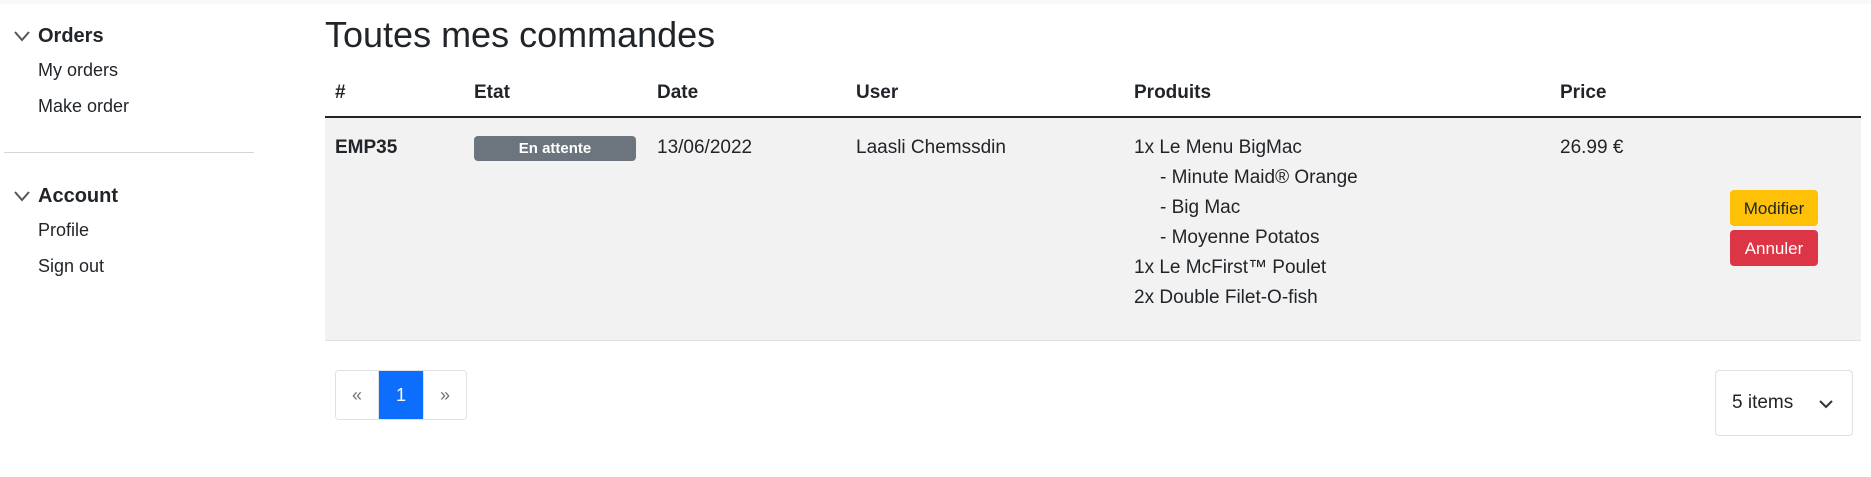  I want to click on sidebar-item-profile: Profile, so click(149, 230).